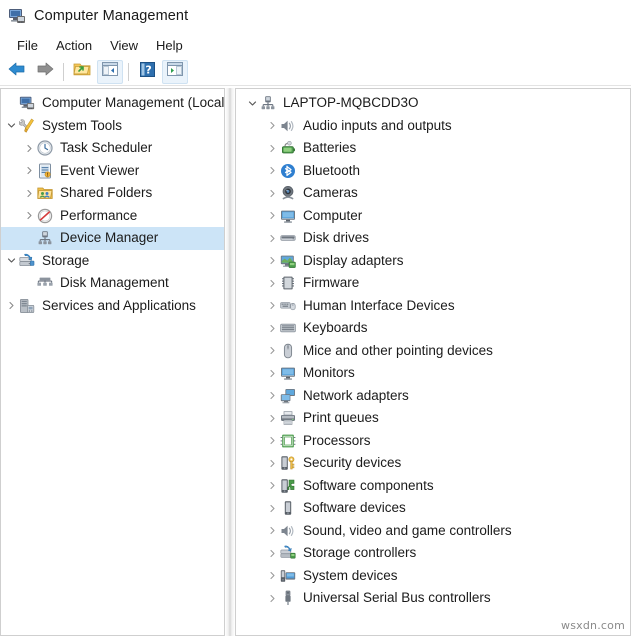  Describe the element at coordinates (45, 148) in the screenshot. I see `task-scheduler-icon` at that location.